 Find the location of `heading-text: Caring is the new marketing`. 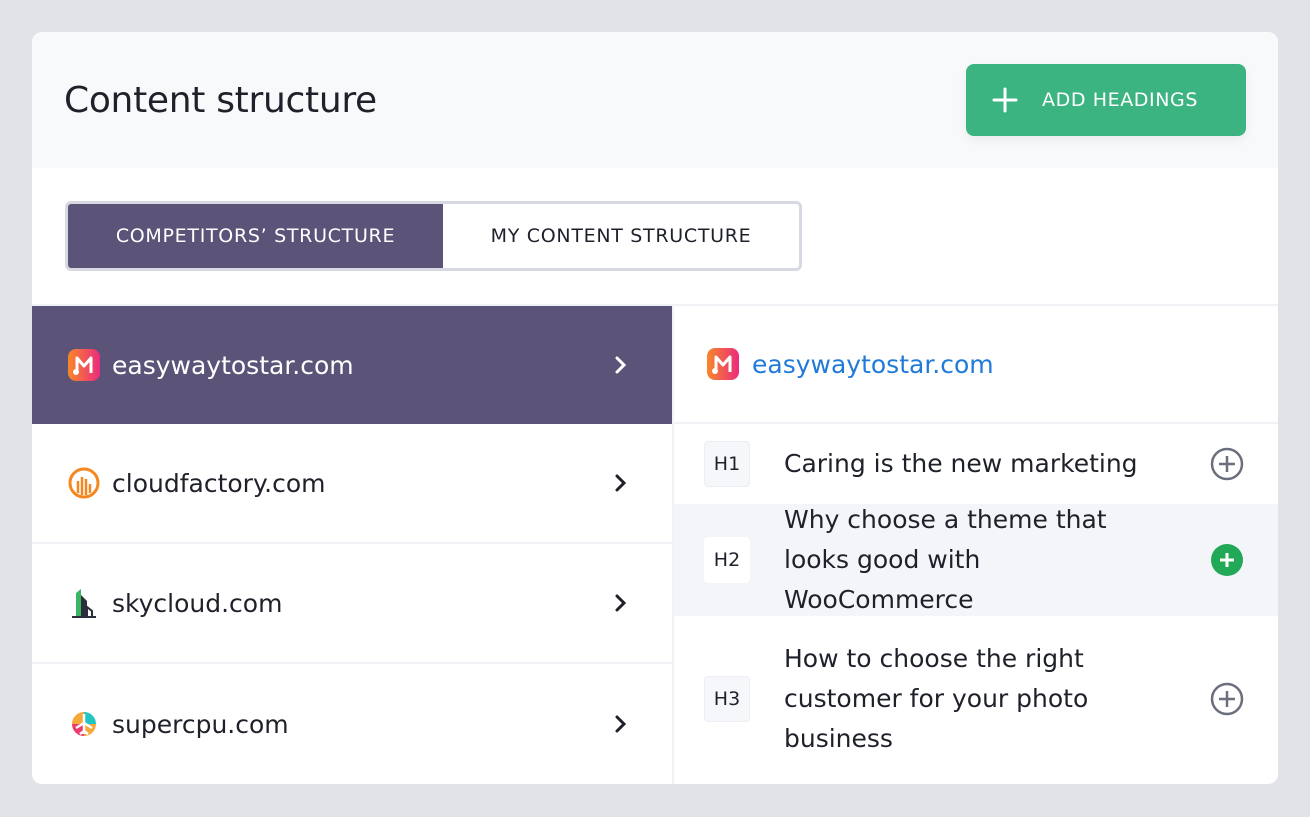

heading-text: Caring is the new marketing is located at coordinates (961, 463).